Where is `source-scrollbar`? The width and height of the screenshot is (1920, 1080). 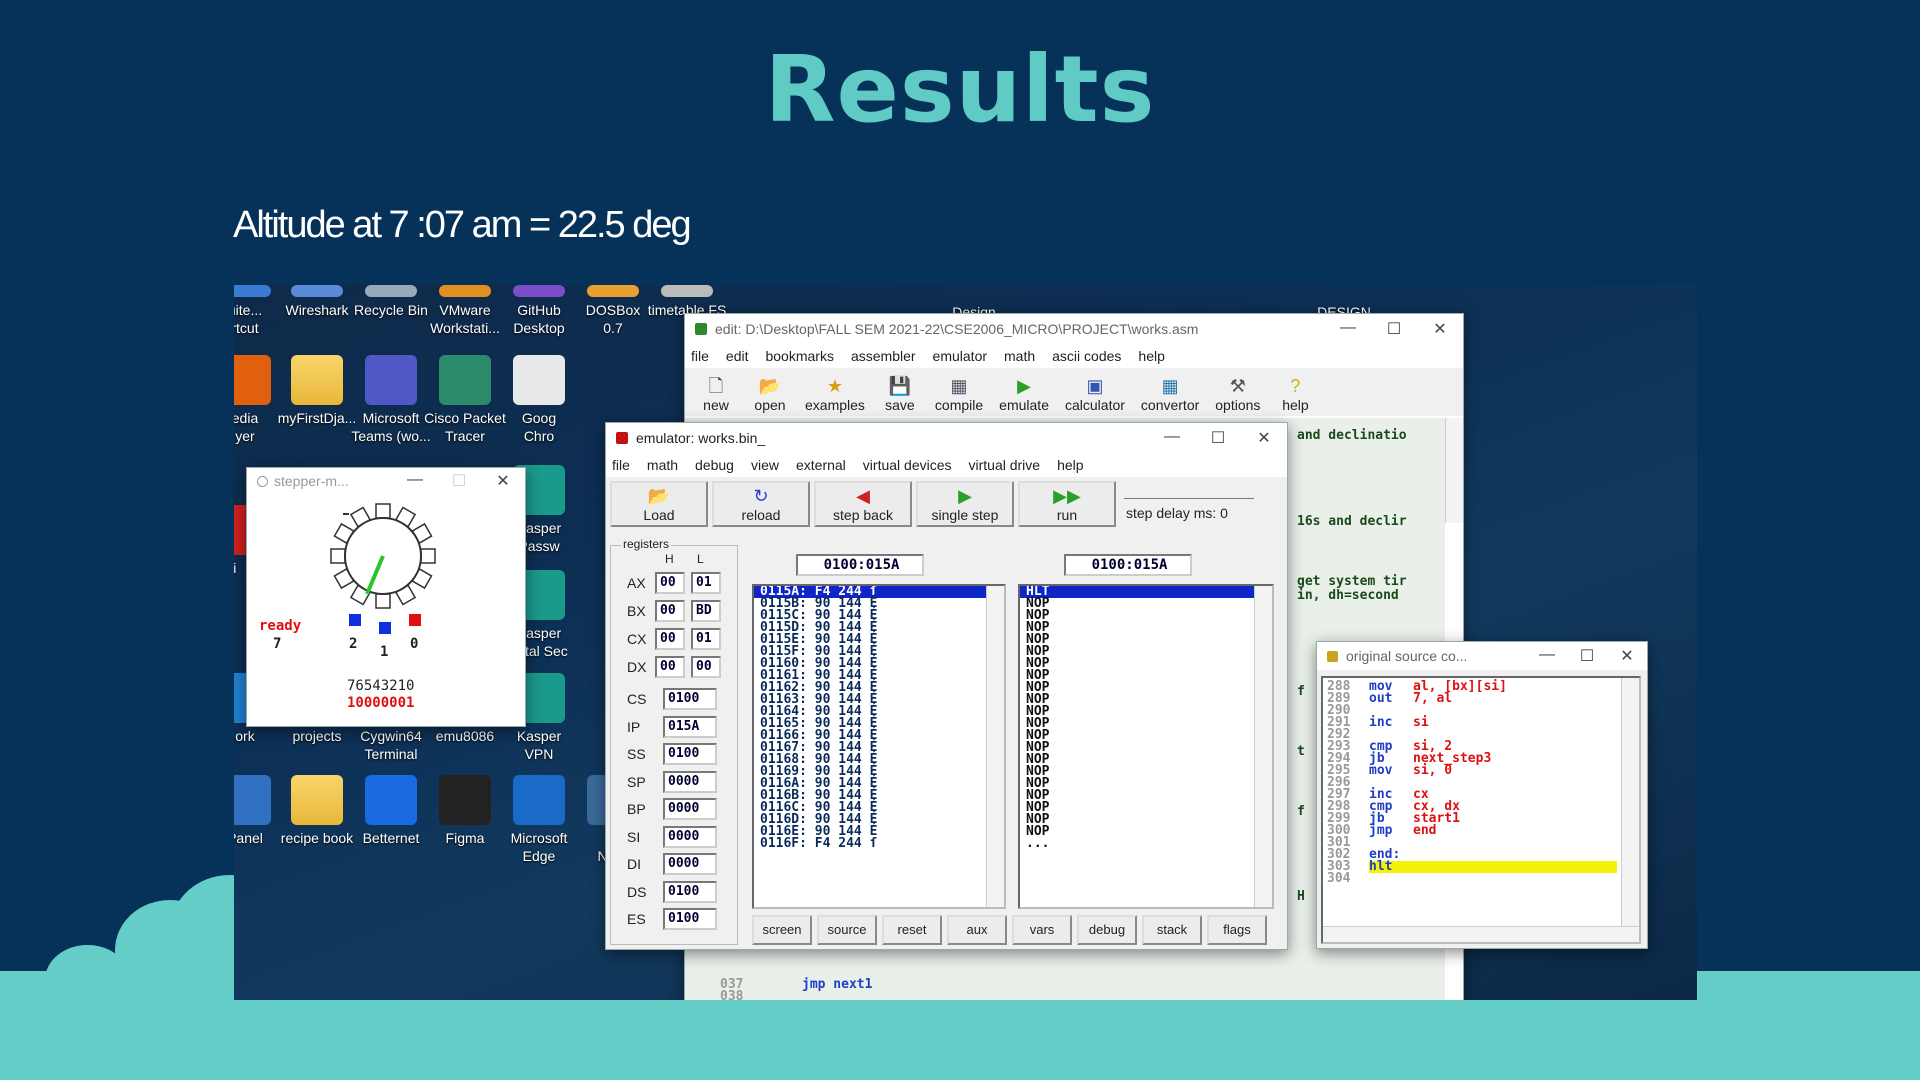
source-scrollbar is located at coordinates (1630, 803).